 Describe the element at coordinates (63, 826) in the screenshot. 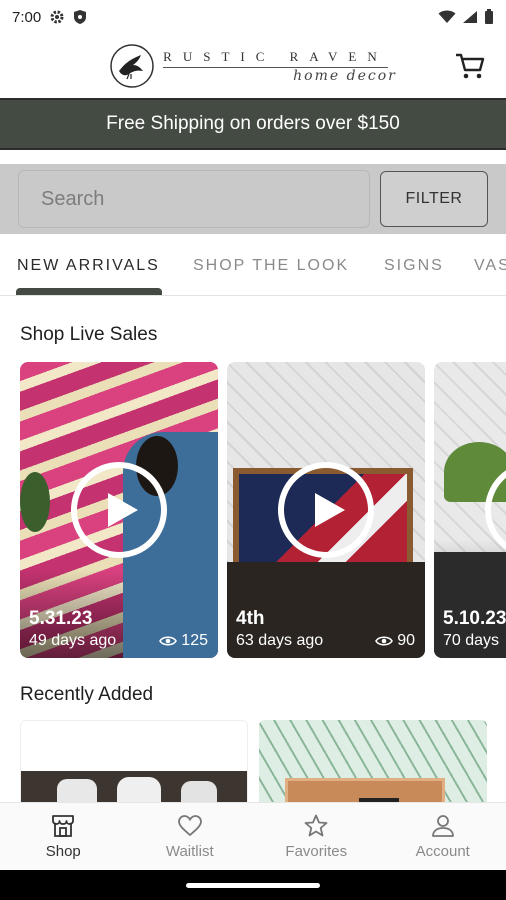

I see `storefront-icon` at that location.